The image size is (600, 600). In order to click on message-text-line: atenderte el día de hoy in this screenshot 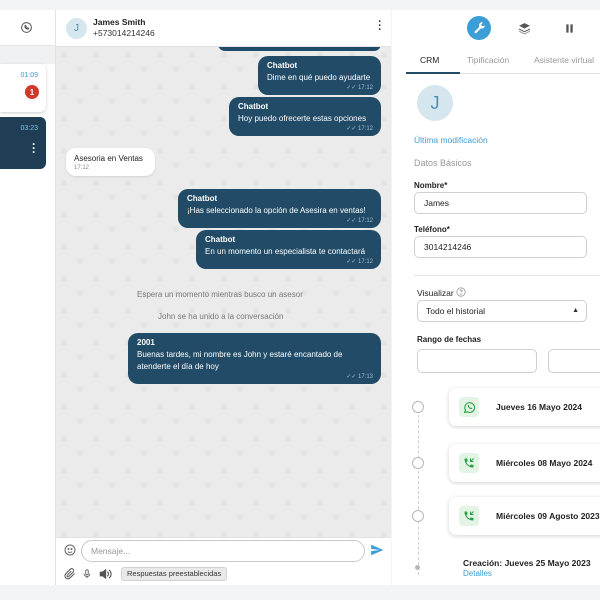, I will do `click(178, 366)`.